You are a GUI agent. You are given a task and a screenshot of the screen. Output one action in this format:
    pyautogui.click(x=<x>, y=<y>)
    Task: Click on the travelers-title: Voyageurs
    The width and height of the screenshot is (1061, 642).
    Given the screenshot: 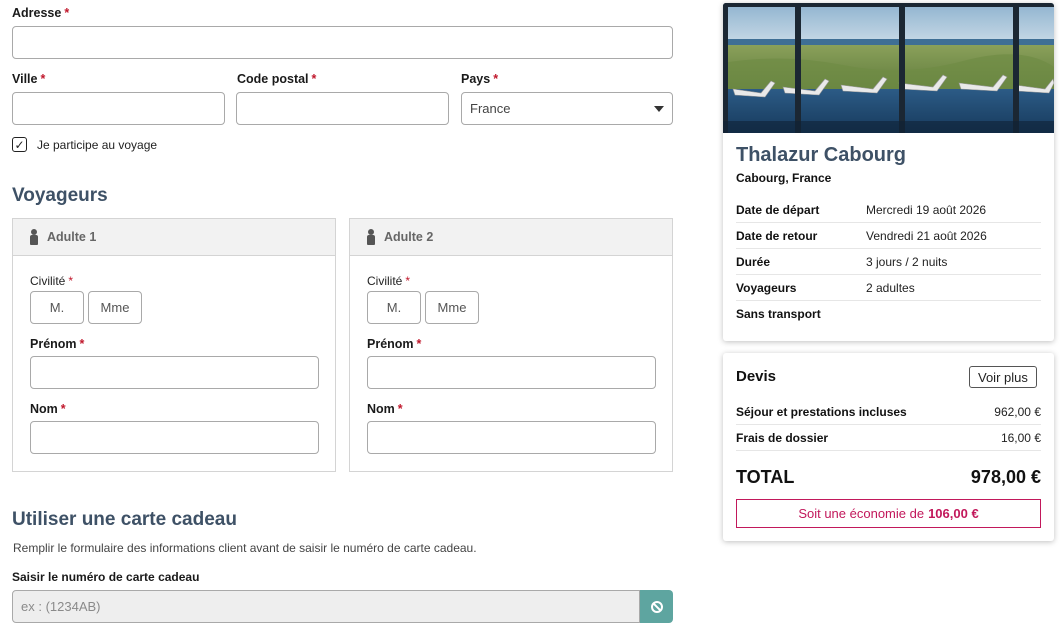 What is the action you would take?
    pyautogui.click(x=60, y=195)
    